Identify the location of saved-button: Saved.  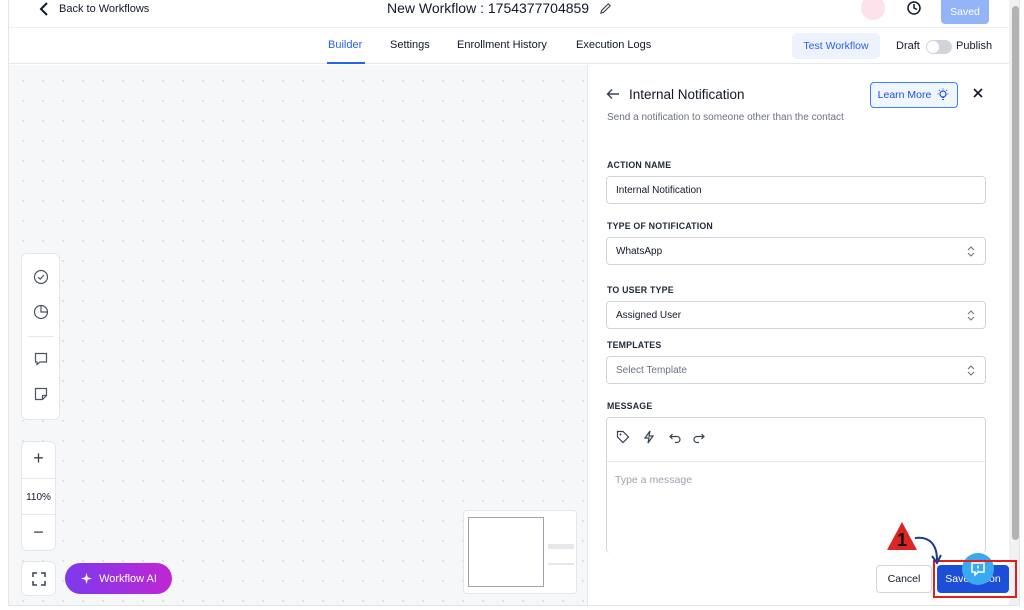
(965, 12).